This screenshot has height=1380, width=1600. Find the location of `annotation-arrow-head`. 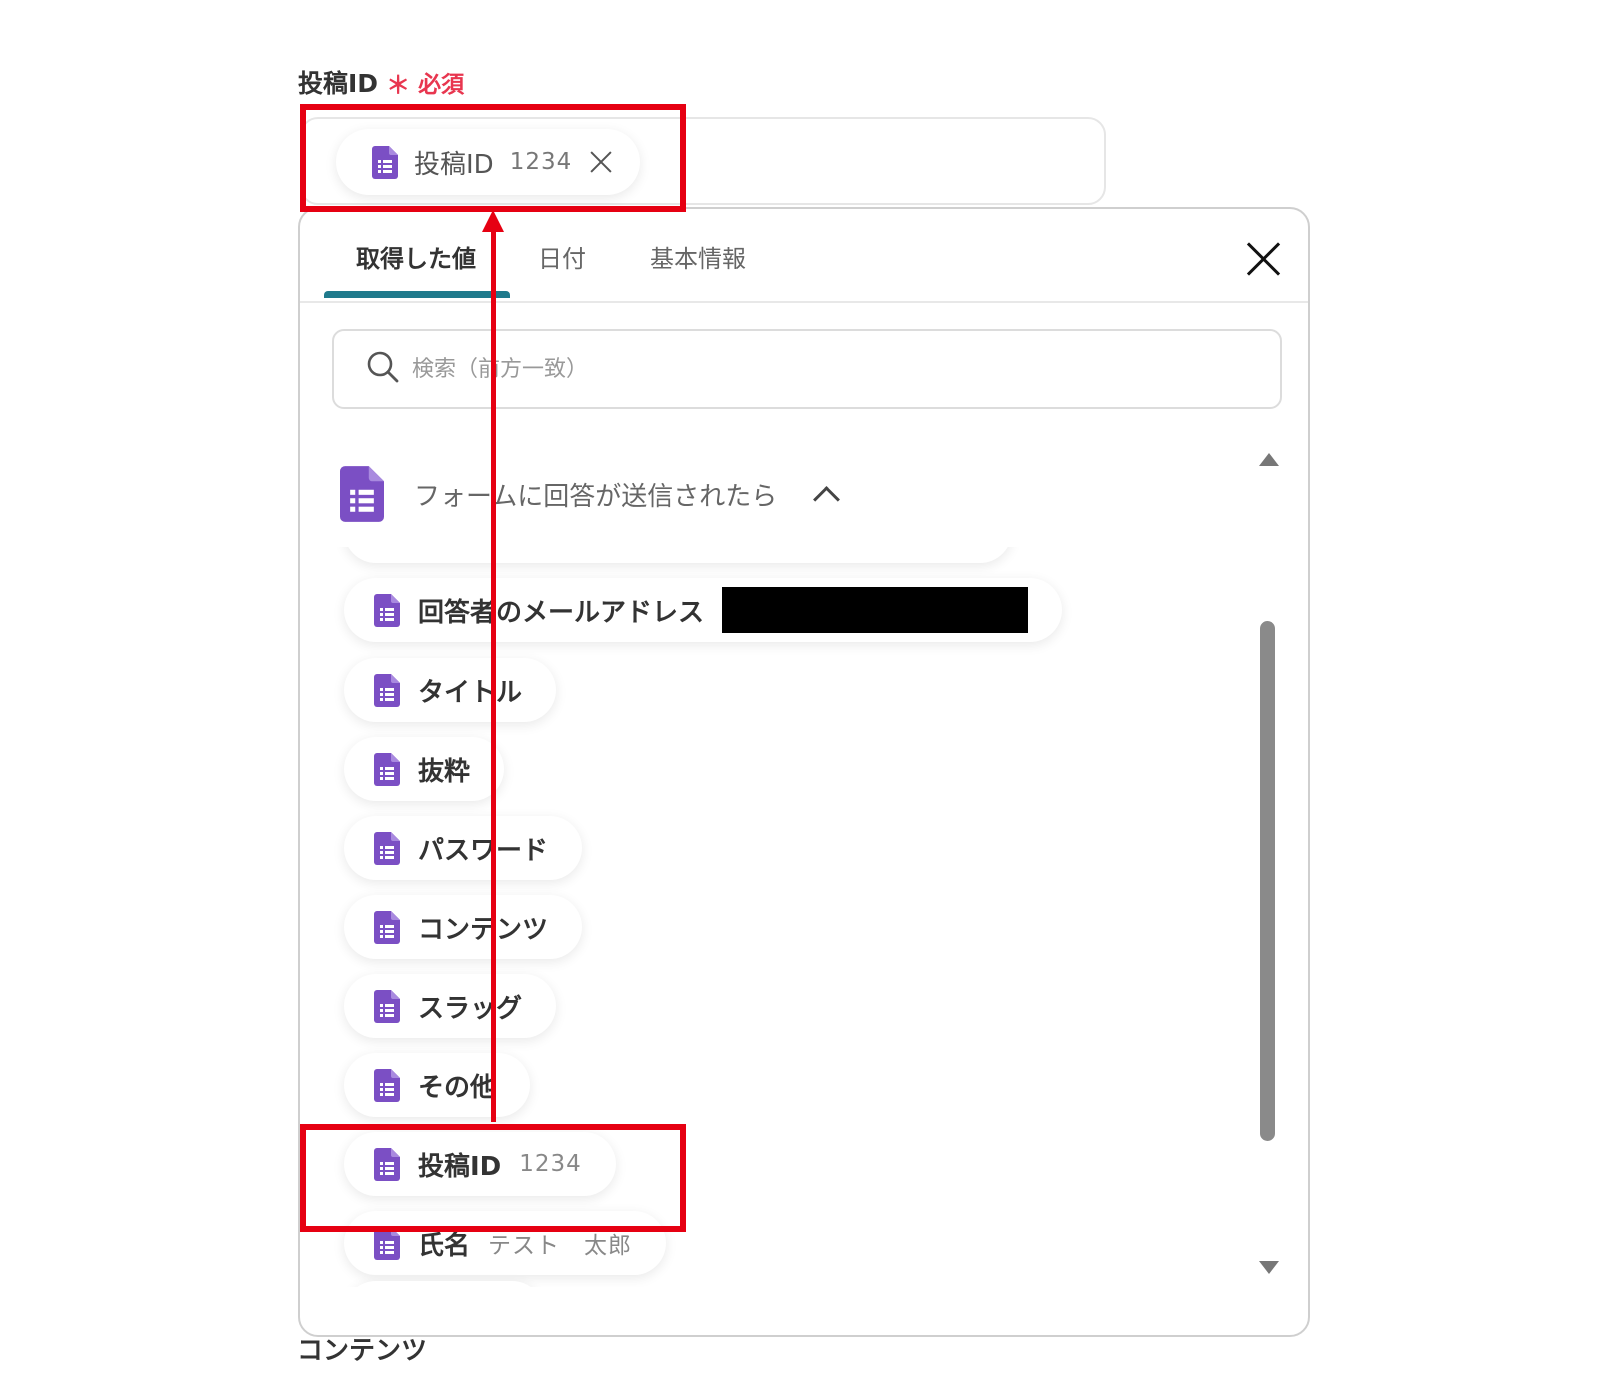

annotation-arrow-head is located at coordinates (493, 221).